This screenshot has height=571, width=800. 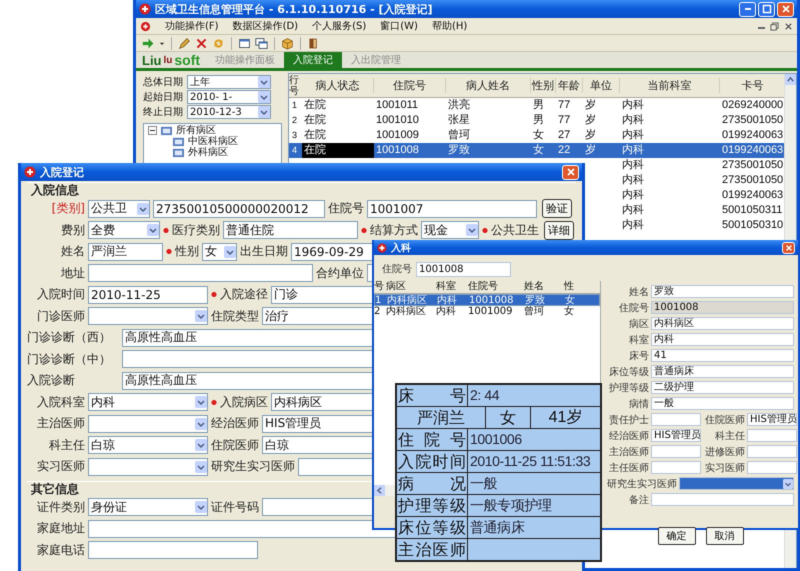 I want to click on window-title: 区域卫生信息管理平台 - 6.1.10.110716 - [入院登记], so click(x=294, y=9).